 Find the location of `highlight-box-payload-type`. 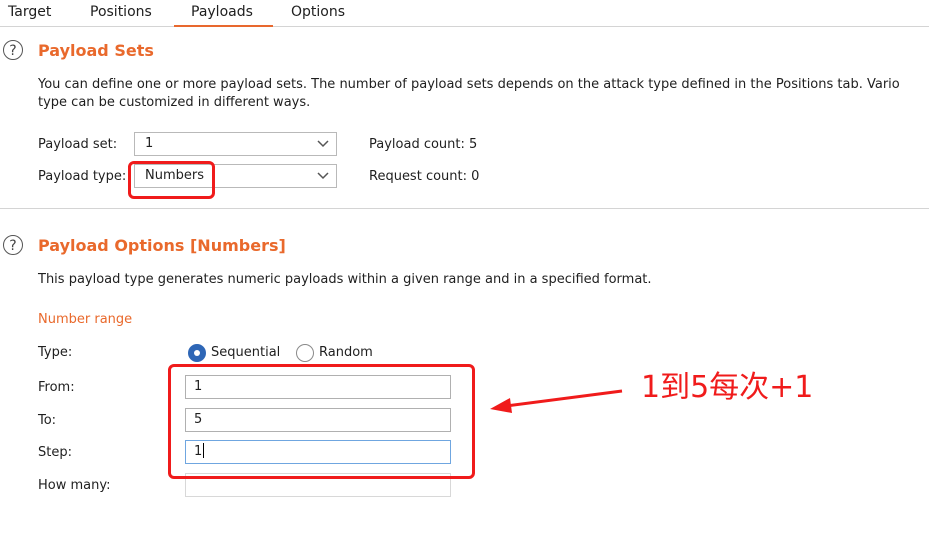

highlight-box-payload-type is located at coordinates (171, 180).